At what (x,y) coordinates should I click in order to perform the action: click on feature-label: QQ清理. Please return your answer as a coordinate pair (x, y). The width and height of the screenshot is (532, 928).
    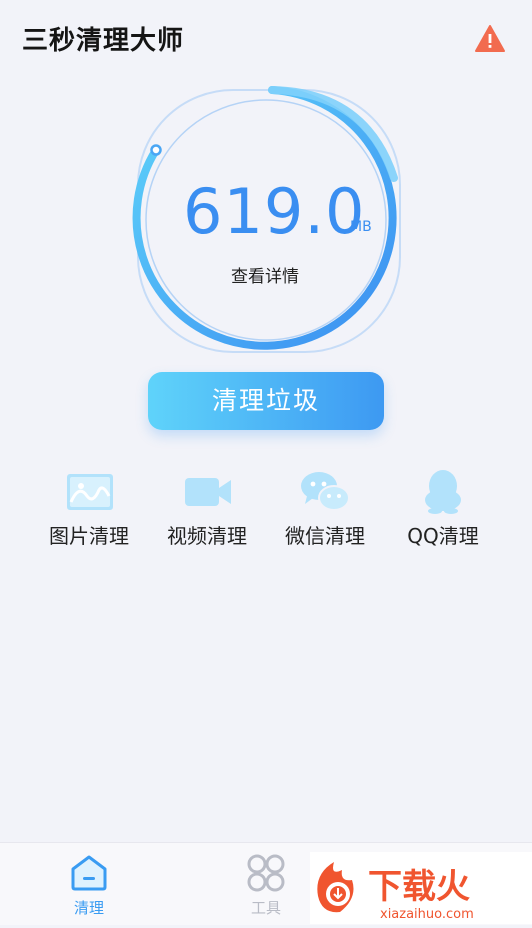
    Looking at the image, I should click on (443, 536).